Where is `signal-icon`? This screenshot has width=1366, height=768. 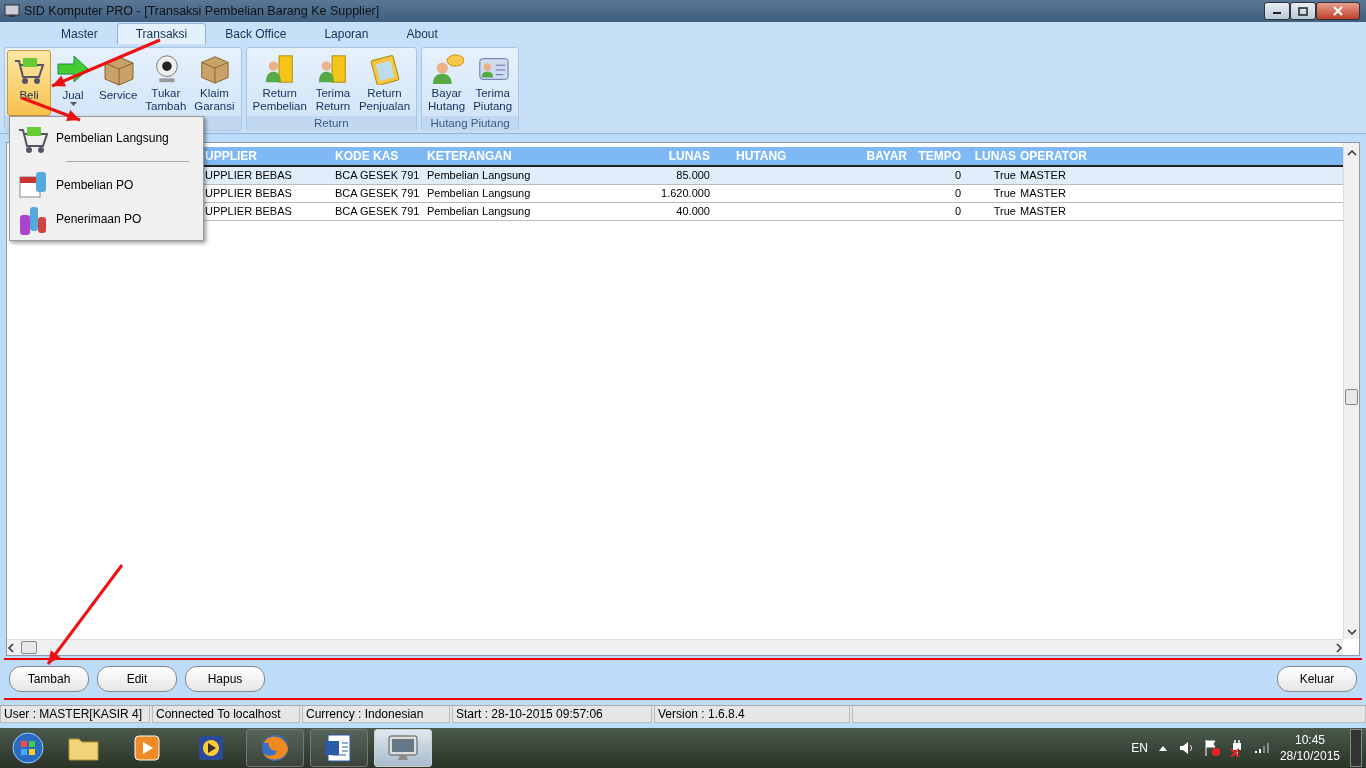 signal-icon is located at coordinates (1261, 748).